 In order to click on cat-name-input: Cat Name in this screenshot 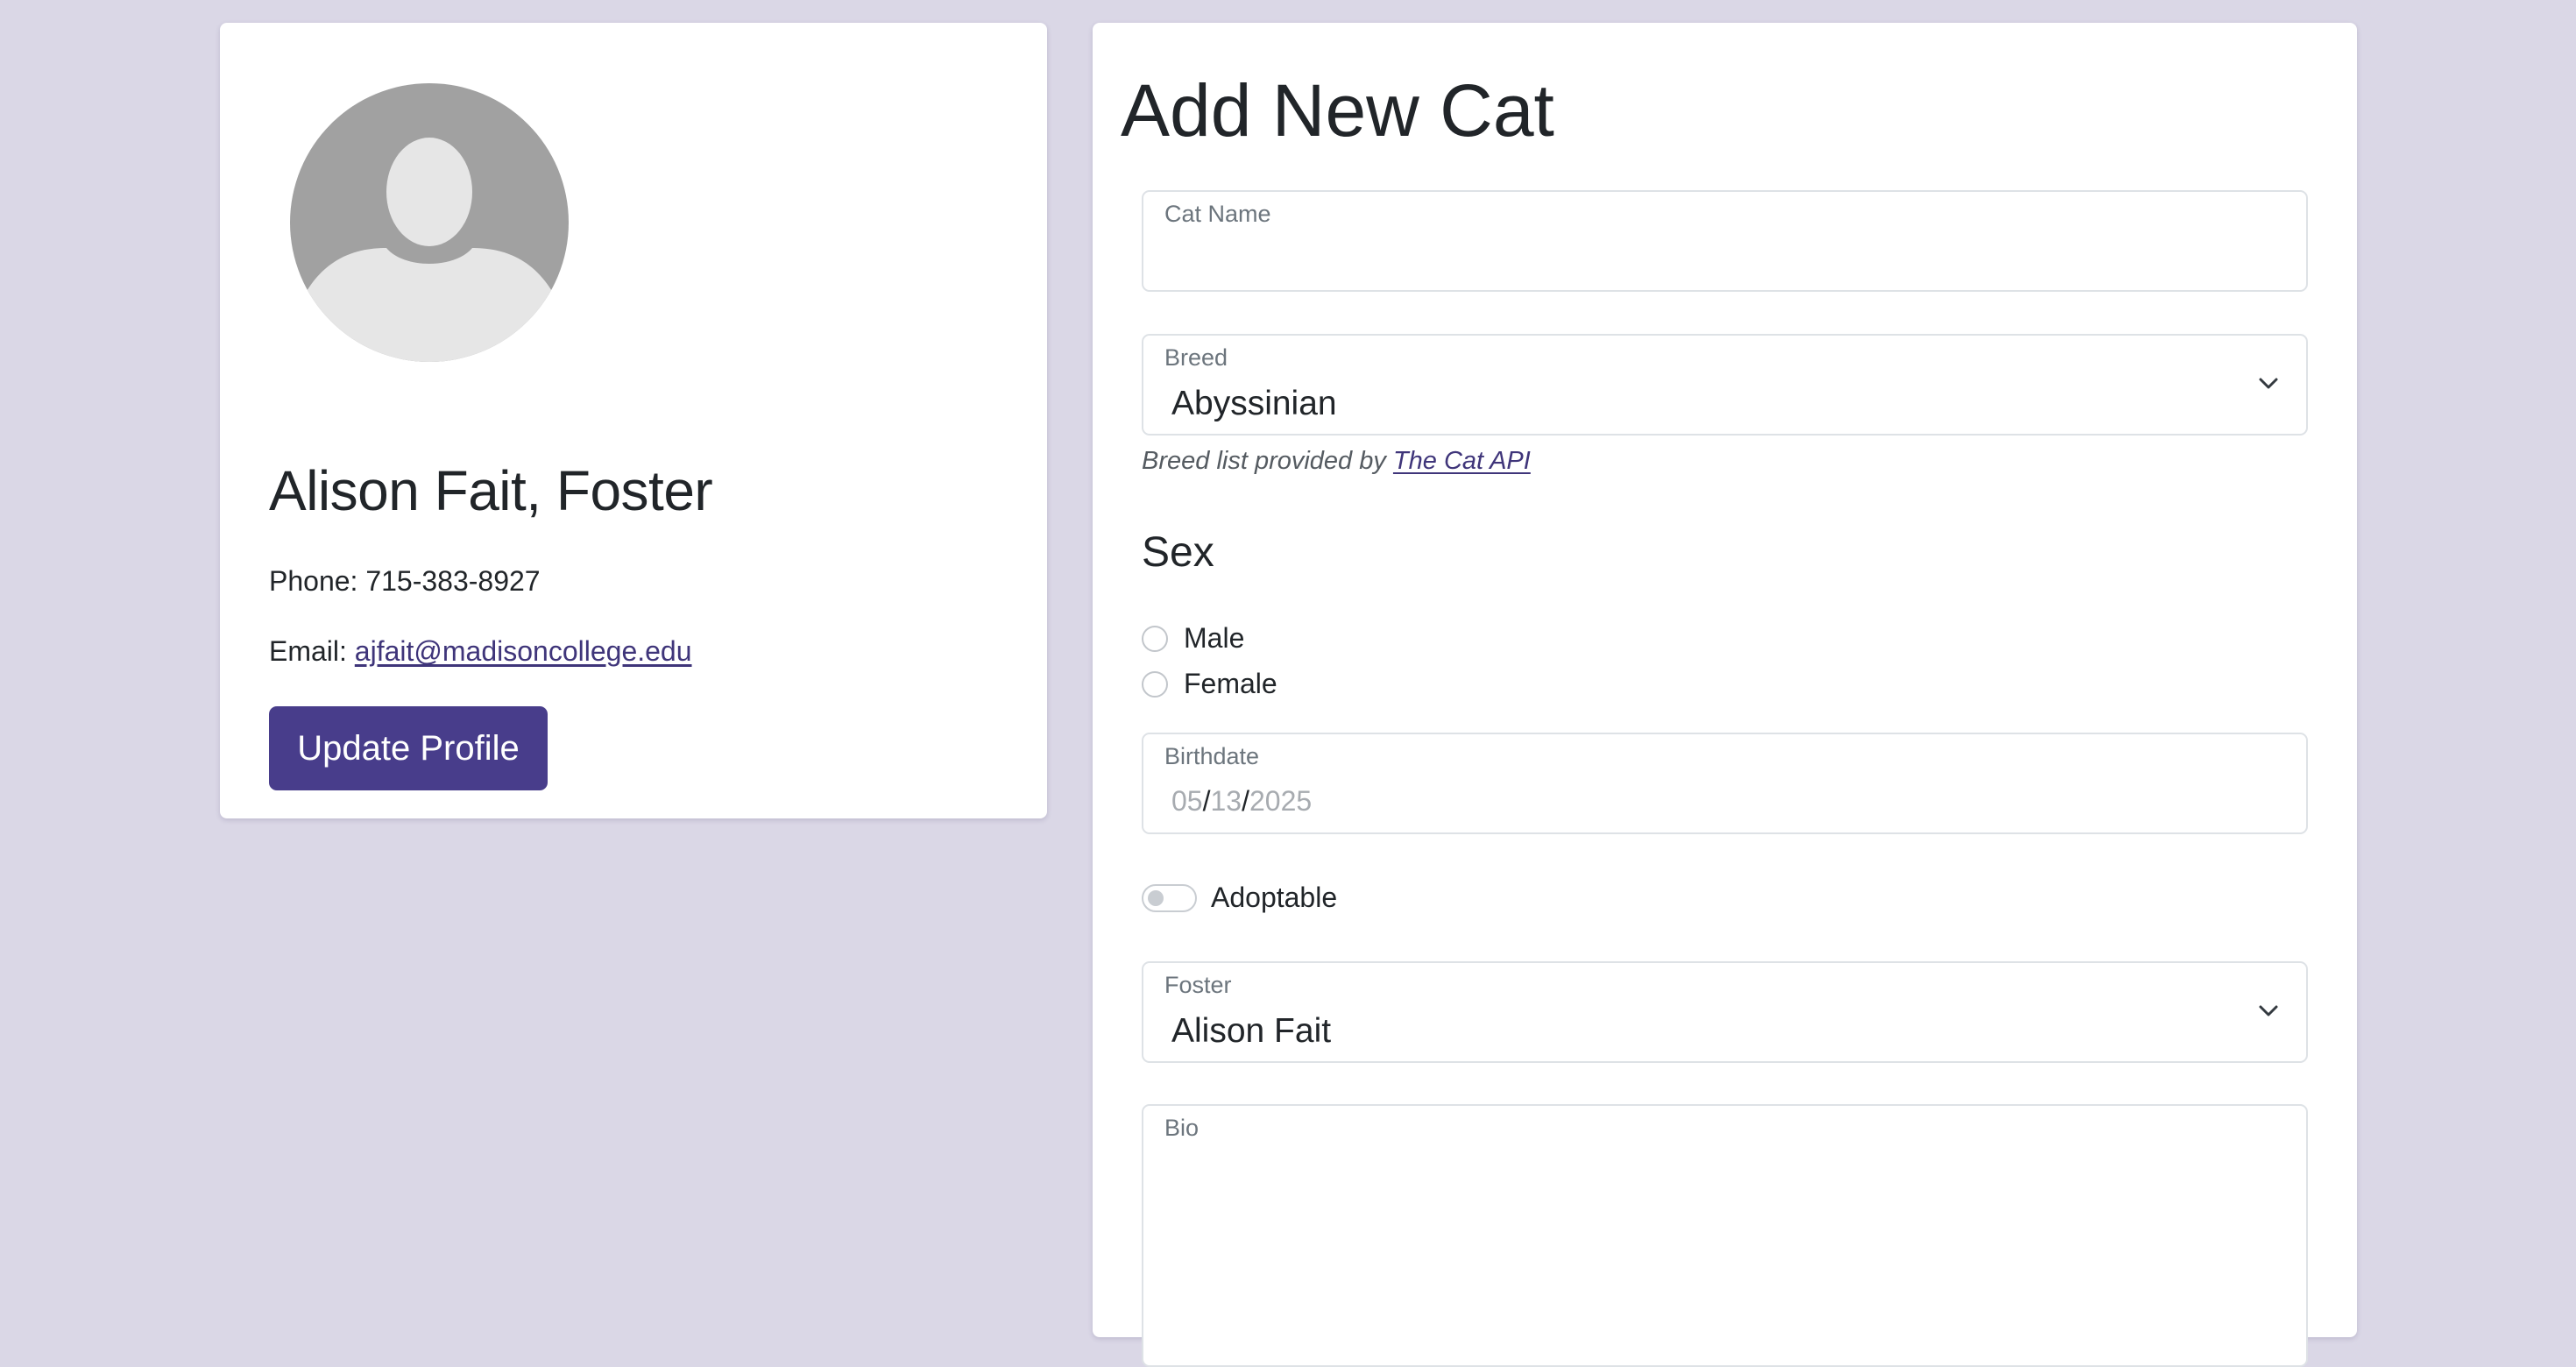, I will do `click(1725, 241)`.